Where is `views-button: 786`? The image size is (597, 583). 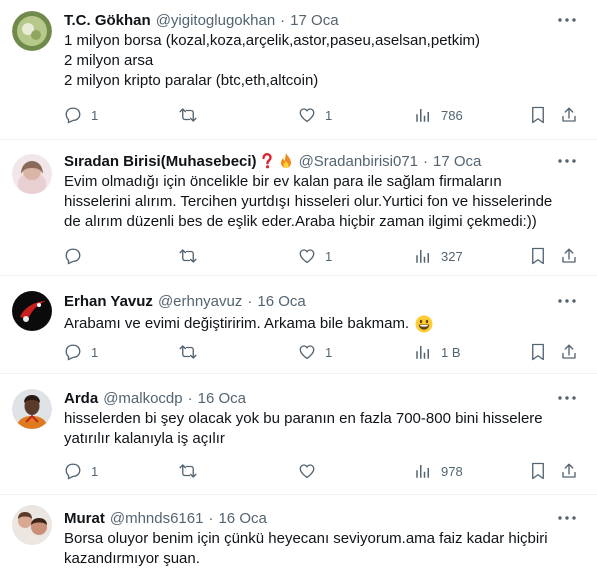
views-button: 786 is located at coordinates (438, 115).